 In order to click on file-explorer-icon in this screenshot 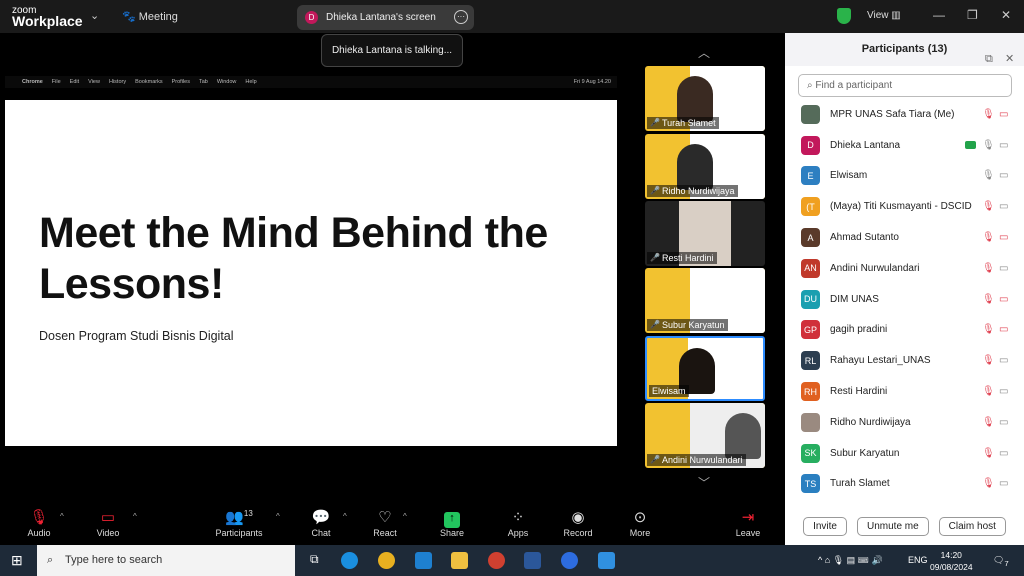, I will do `click(459, 560)`.